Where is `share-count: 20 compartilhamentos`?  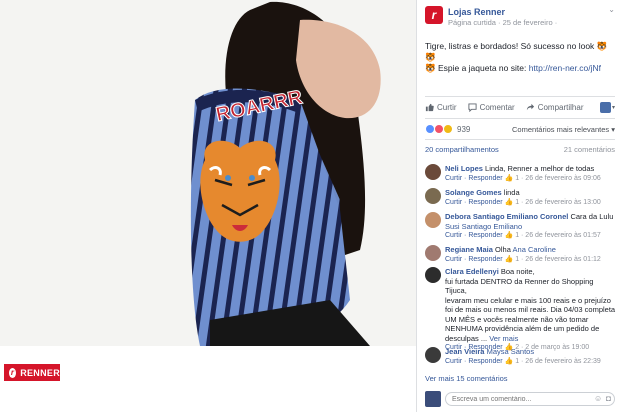 share-count: 20 compartilhamentos is located at coordinates (462, 149).